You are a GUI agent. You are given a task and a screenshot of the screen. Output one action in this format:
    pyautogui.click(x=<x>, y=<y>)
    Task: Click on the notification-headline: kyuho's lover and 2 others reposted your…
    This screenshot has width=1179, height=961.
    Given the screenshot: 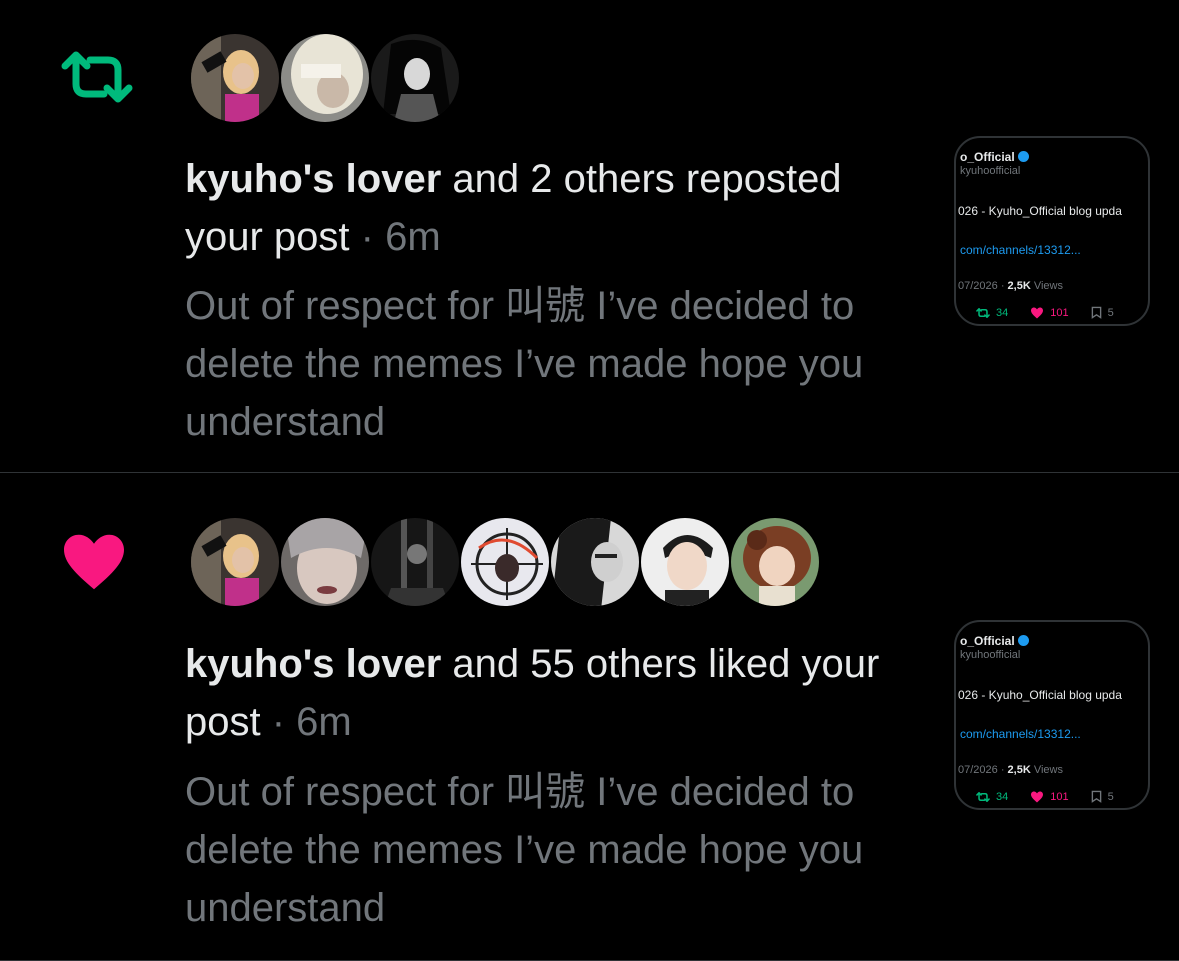 What is the action you would take?
    pyautogui.click(x=555, y=208)
    